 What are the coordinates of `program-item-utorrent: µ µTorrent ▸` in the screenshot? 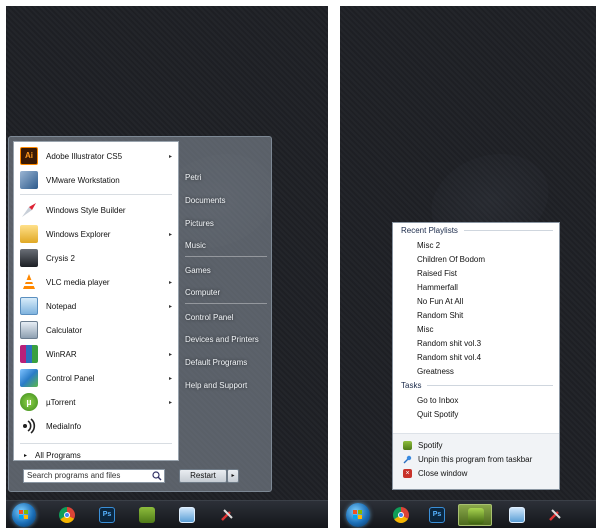 It's located at (96, 402).